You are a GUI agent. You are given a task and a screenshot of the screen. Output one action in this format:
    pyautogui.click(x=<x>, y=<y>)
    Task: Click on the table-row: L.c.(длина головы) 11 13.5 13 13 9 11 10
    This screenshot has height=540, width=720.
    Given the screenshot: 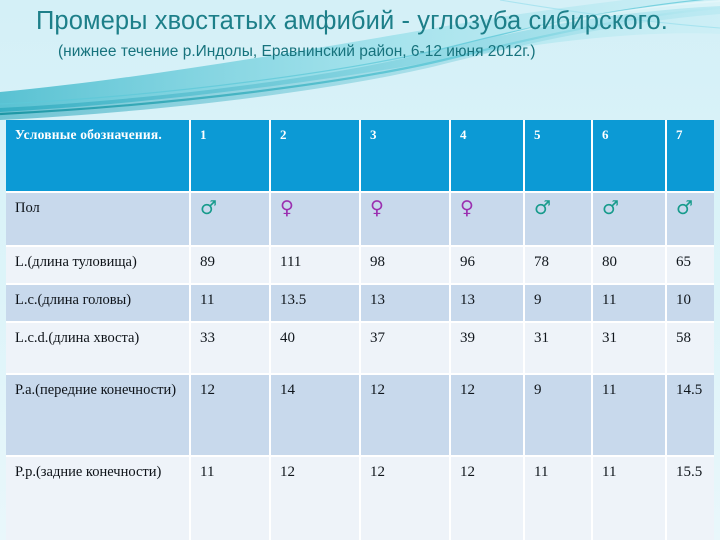 What is the action you would take?
    pyautogui.click(x=360, y=303)
    